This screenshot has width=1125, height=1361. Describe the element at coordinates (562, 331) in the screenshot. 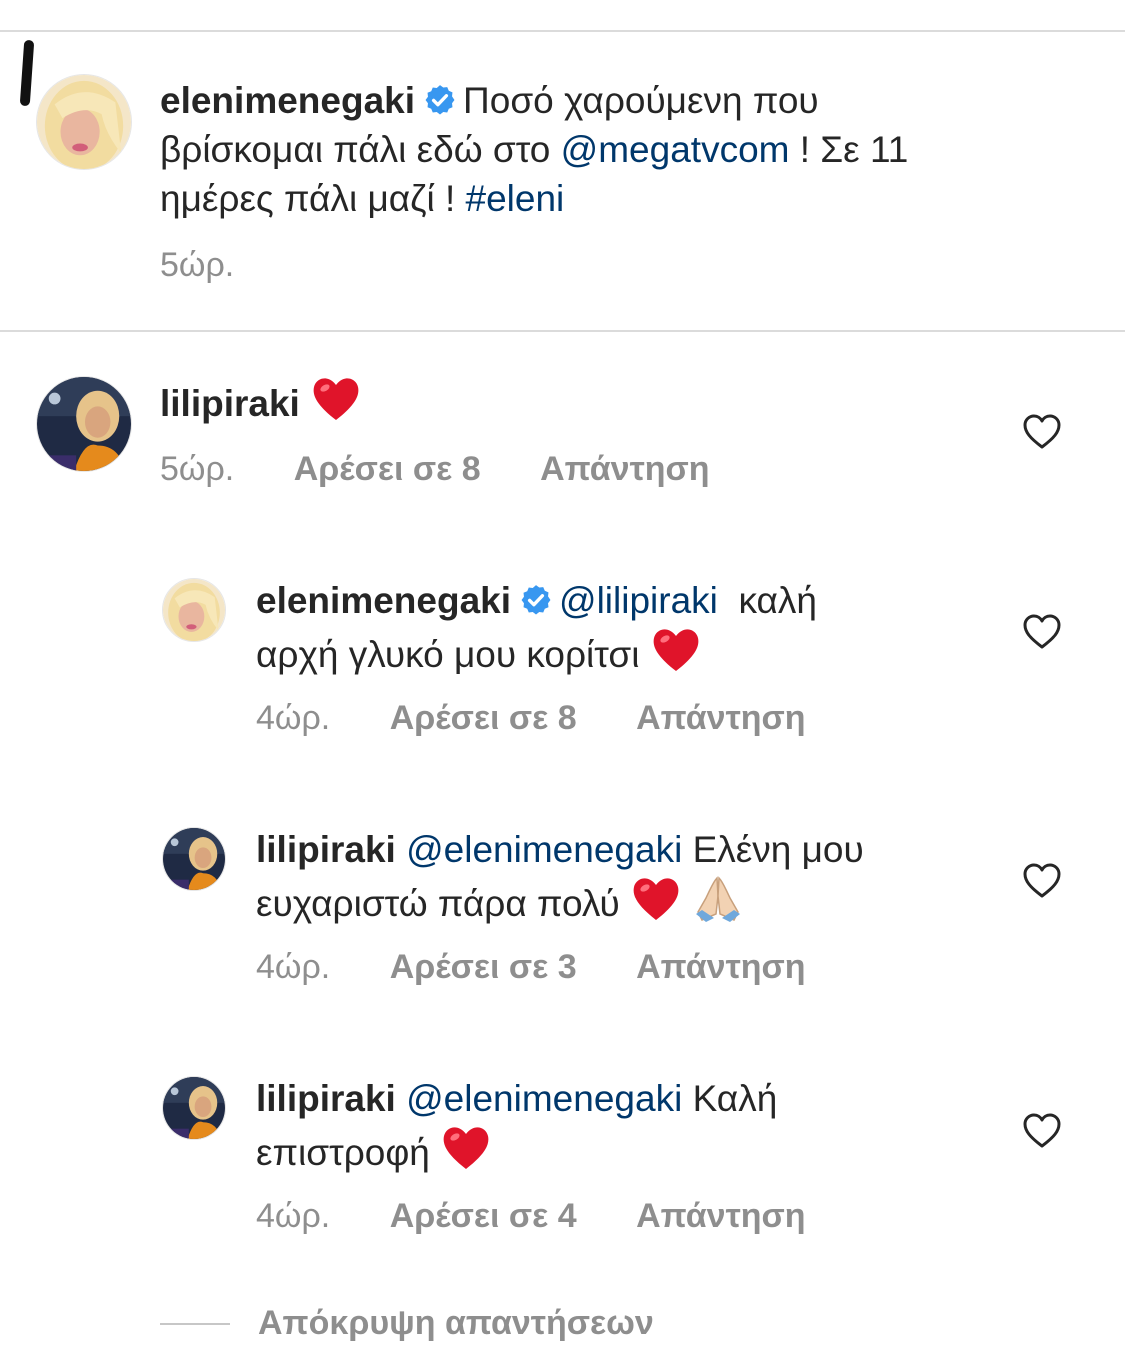

I see `caption-divider` at that location.